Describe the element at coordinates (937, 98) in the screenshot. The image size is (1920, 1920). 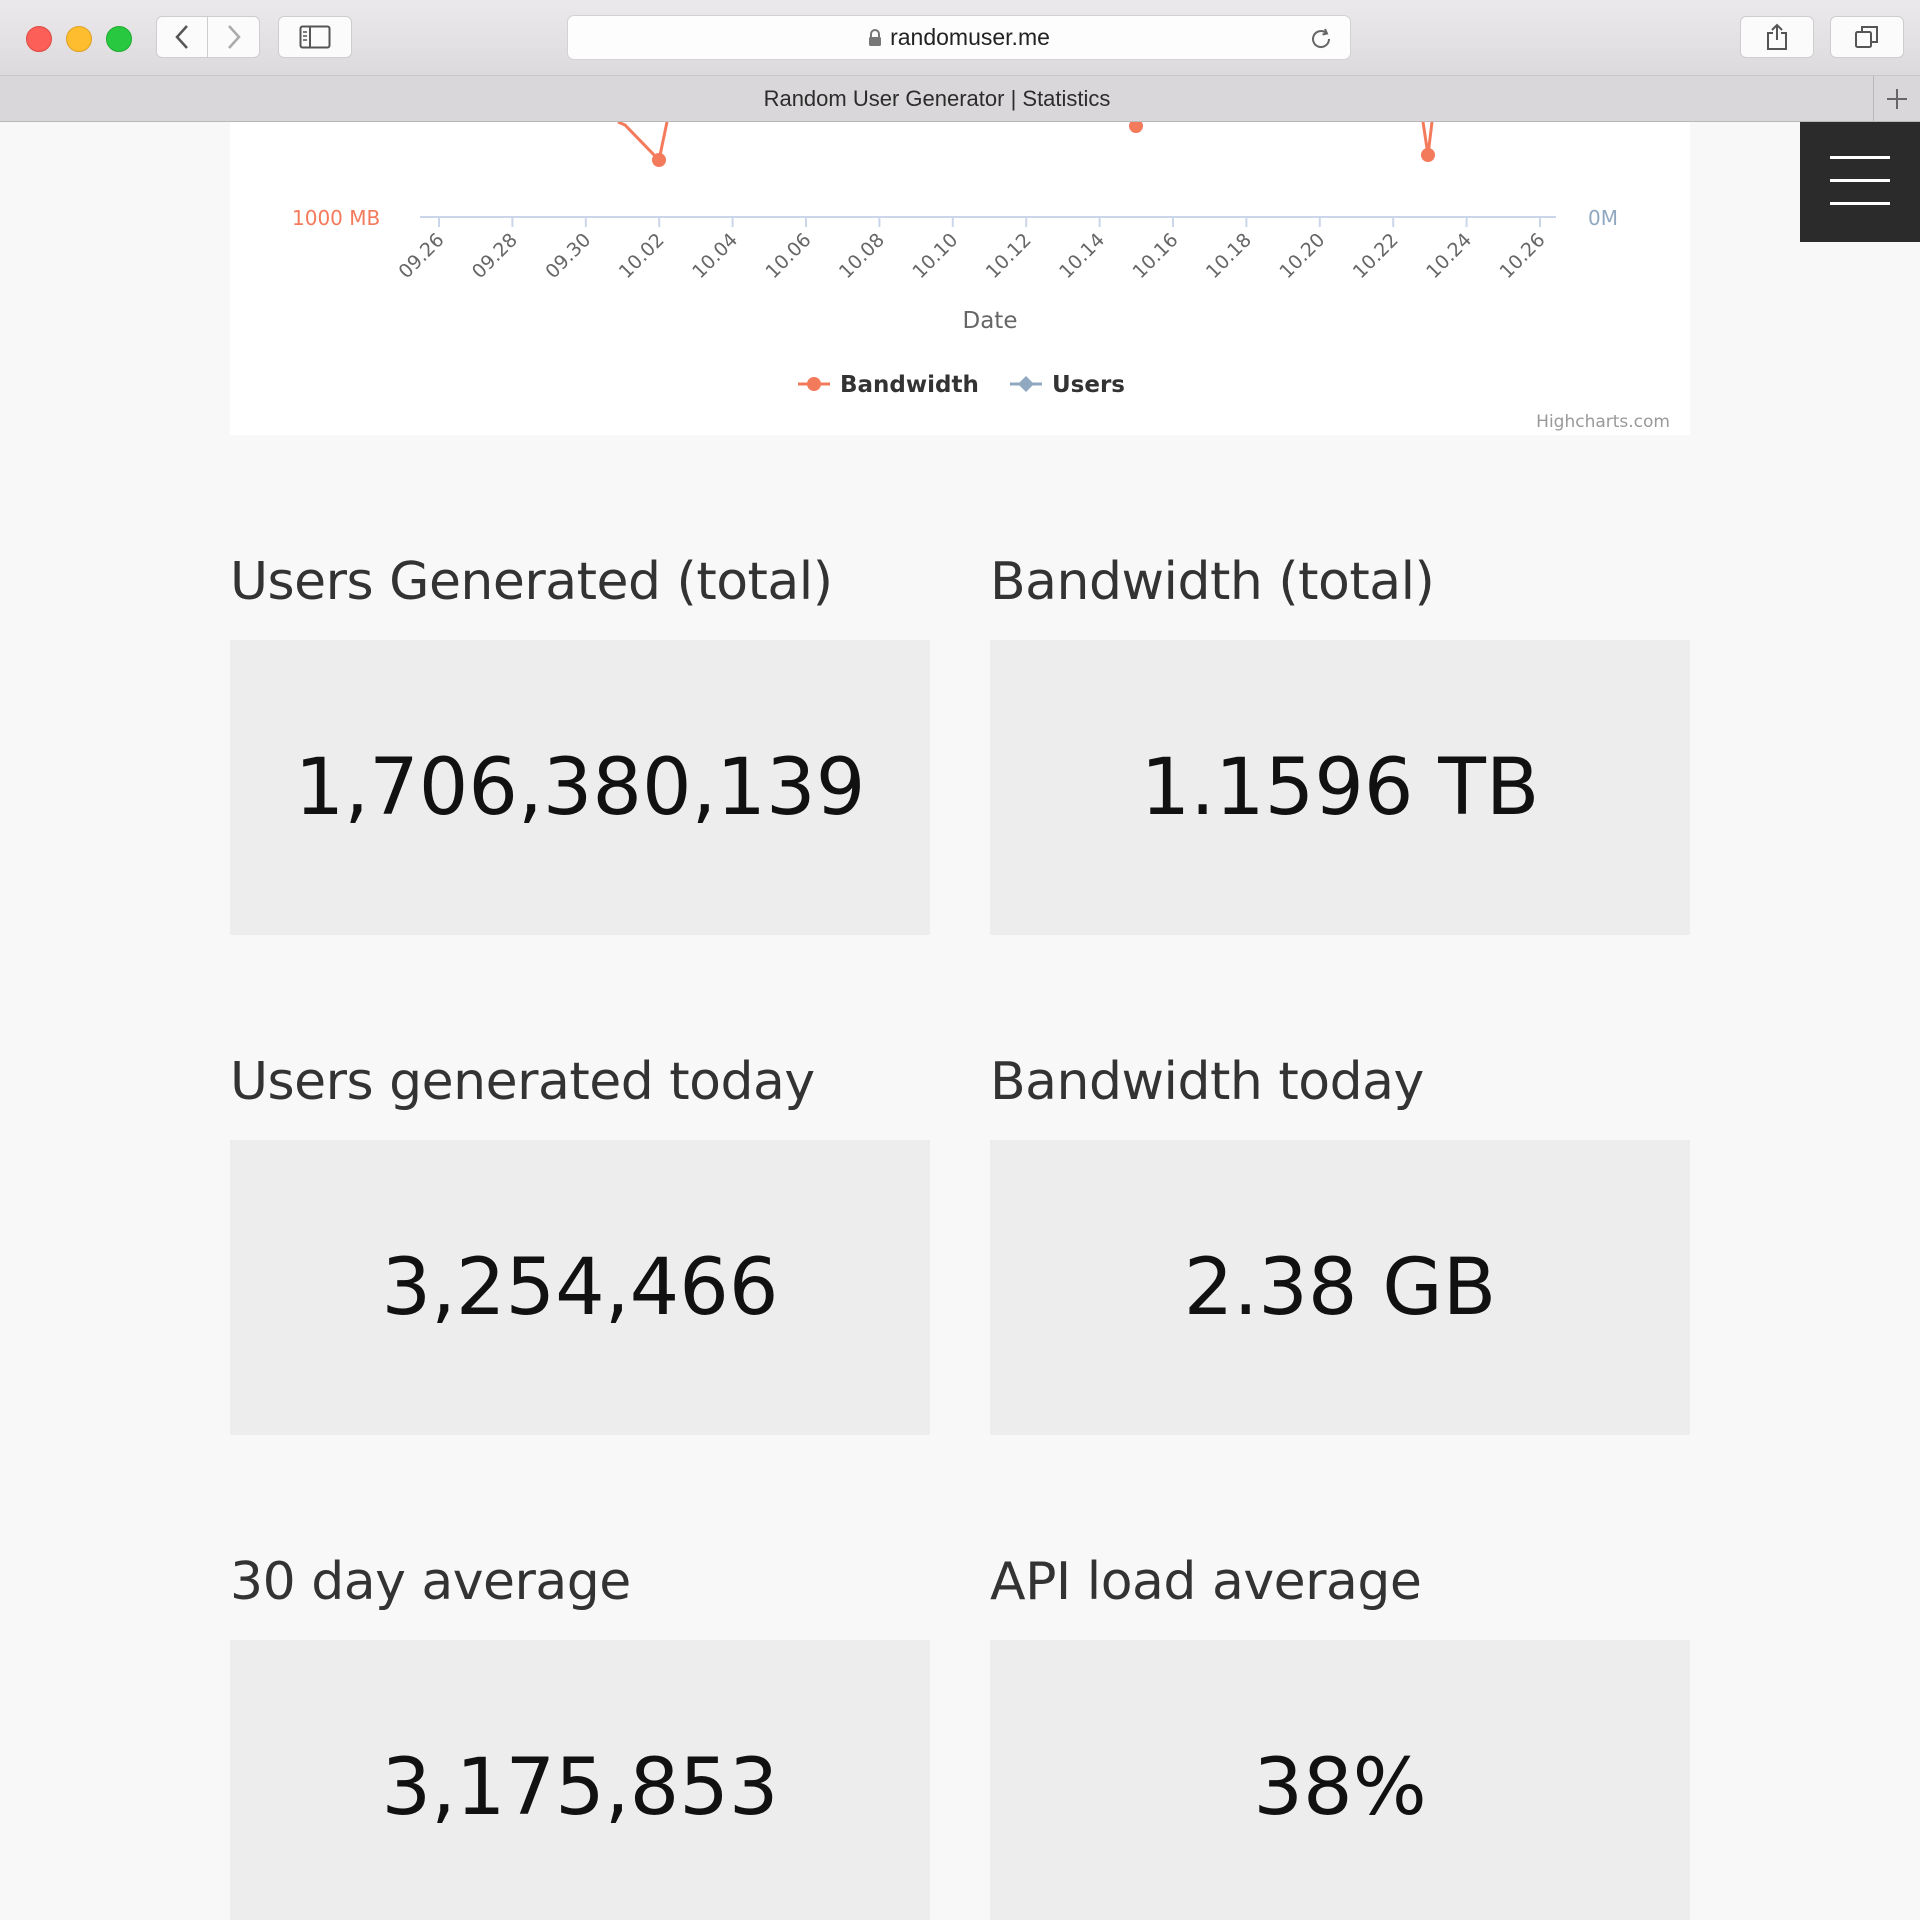
I see `tab-active: Random User Generator | Statistics` at that location.